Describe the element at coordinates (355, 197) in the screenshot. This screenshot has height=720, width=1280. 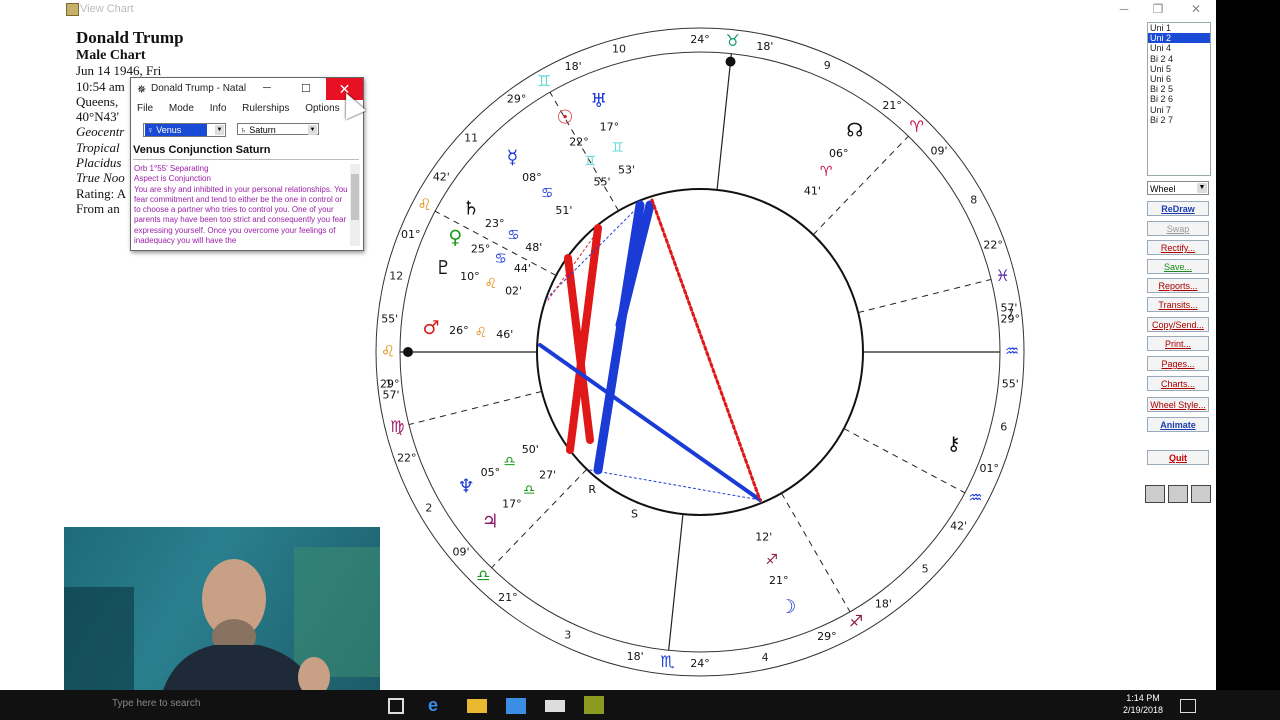
I see `scroll-thumb` at that location.